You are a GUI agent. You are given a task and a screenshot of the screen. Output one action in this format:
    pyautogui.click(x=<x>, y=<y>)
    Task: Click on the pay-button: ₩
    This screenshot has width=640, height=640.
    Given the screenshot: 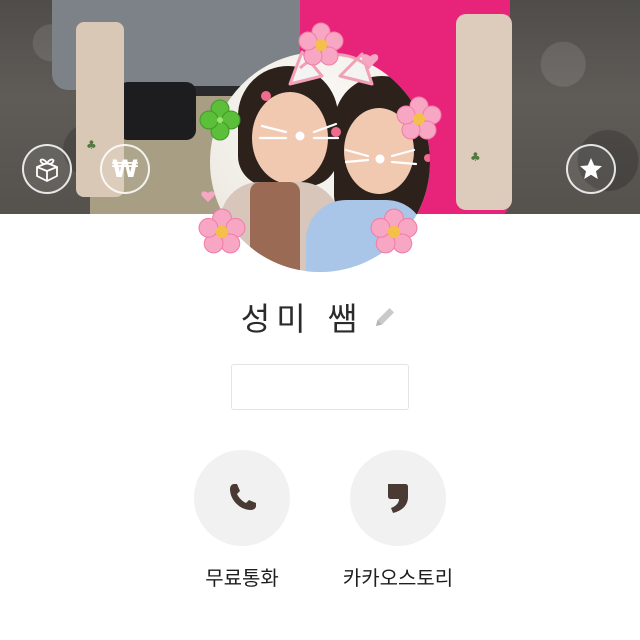 What is the action you would take?
    pyautogui.click(x=125, y=169)
    